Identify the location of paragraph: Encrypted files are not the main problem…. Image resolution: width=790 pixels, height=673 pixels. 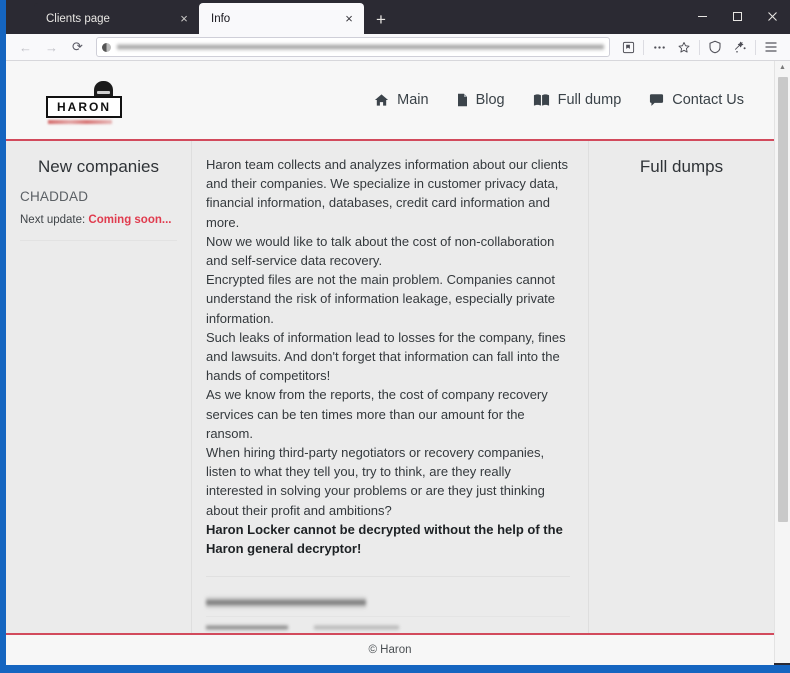
(381, 299).